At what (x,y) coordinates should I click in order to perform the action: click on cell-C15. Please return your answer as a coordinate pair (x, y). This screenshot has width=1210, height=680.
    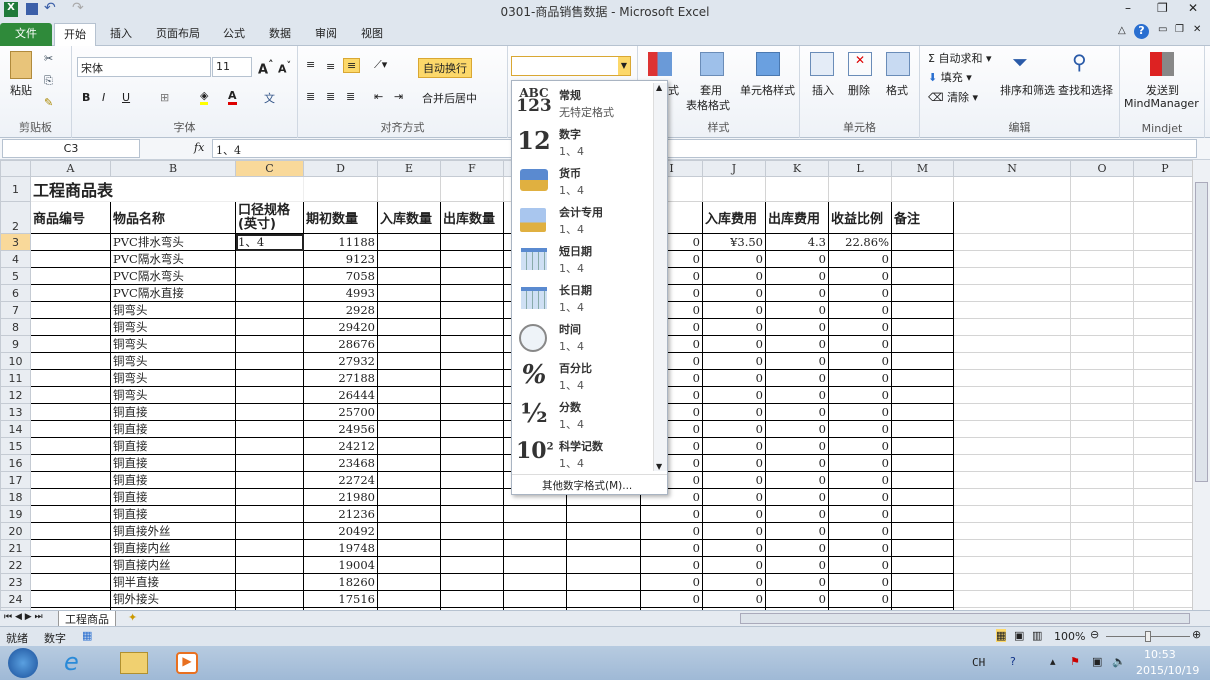
    Looking at the image, I should click on (269, 446).